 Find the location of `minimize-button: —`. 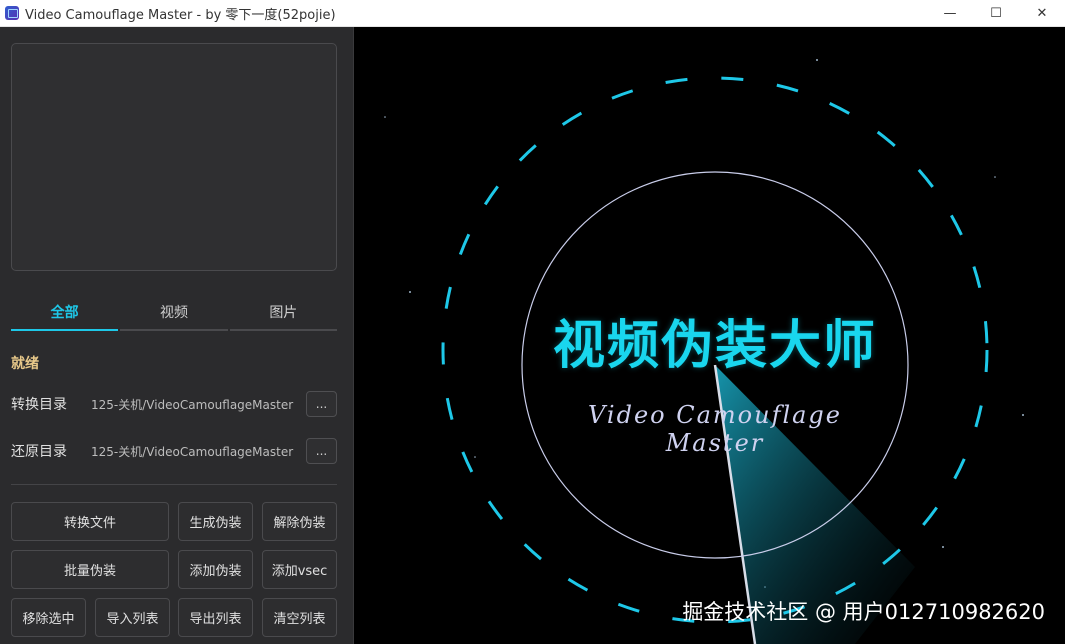

minimize-button: — is located at coordinates (950, 13).